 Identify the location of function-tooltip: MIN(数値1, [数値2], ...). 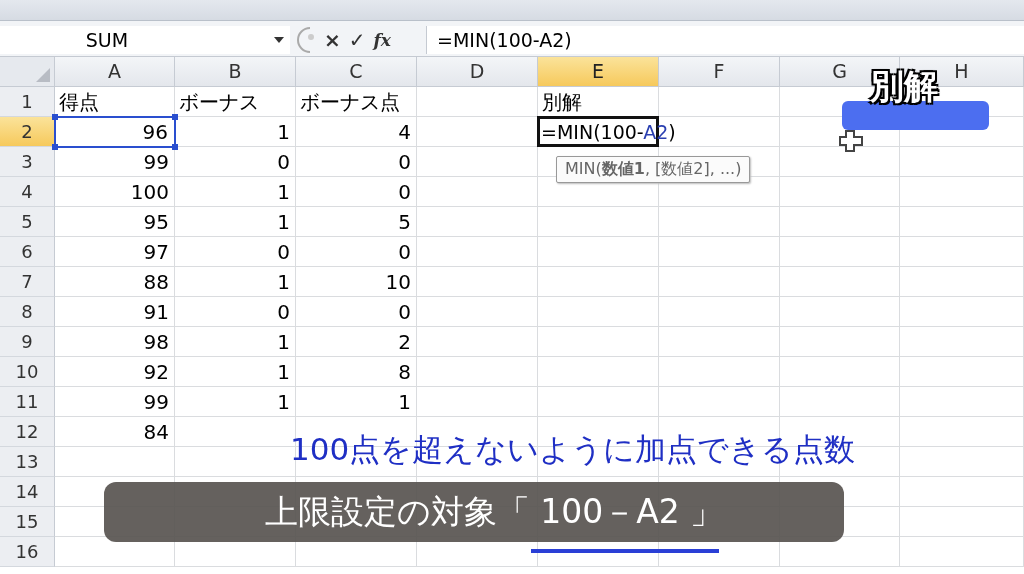
(653, 169).